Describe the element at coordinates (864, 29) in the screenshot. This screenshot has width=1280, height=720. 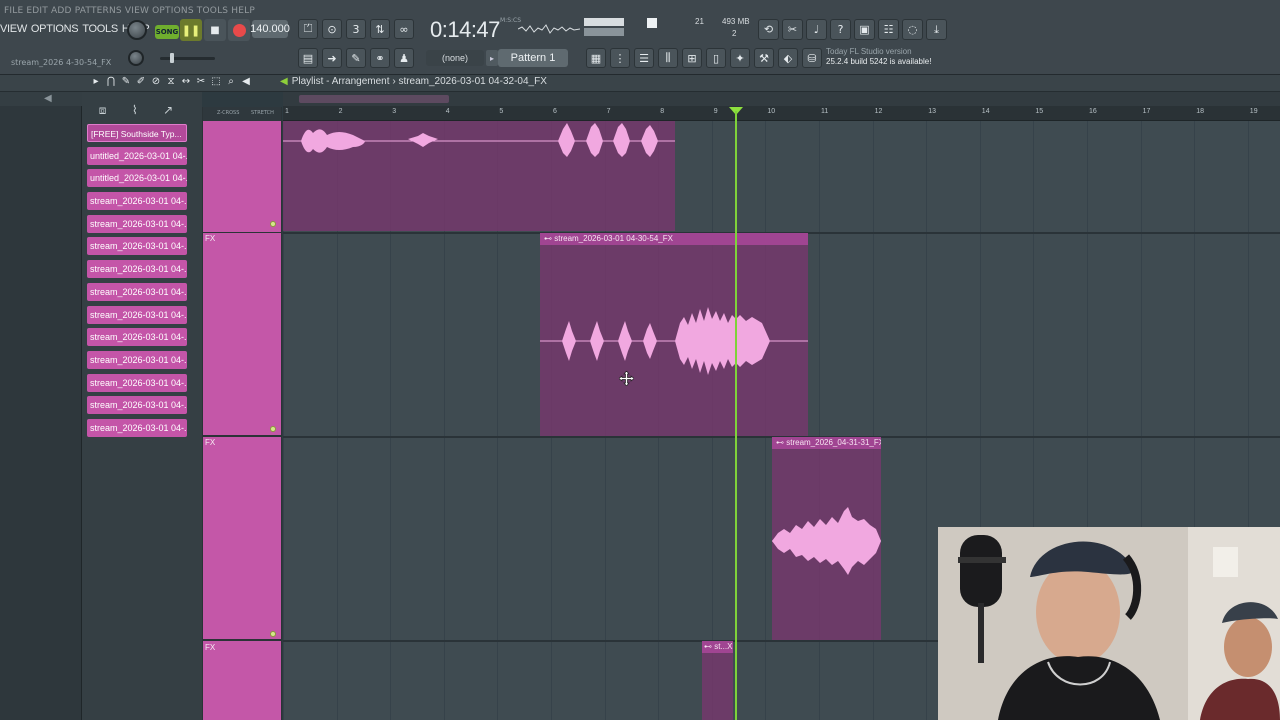
I see `save-icon: ▣` at that location.